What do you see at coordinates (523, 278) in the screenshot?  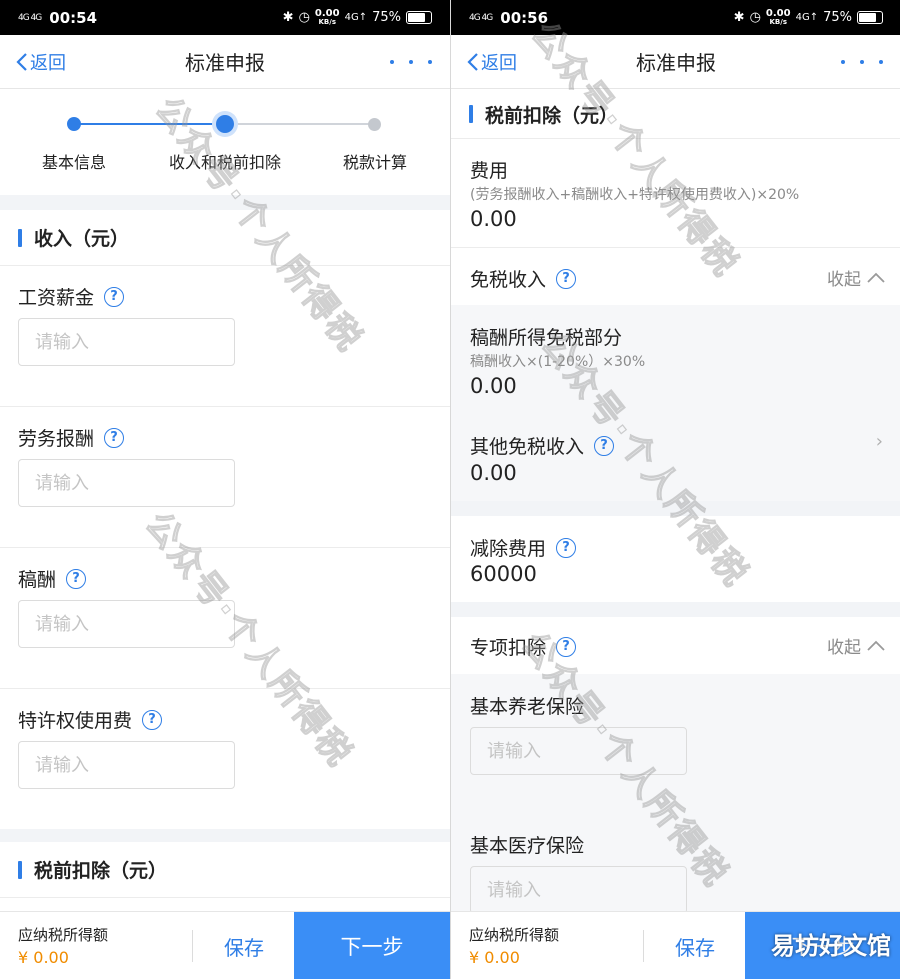 I see `row-title: 免税收入?` at bounding box center [523, 278].